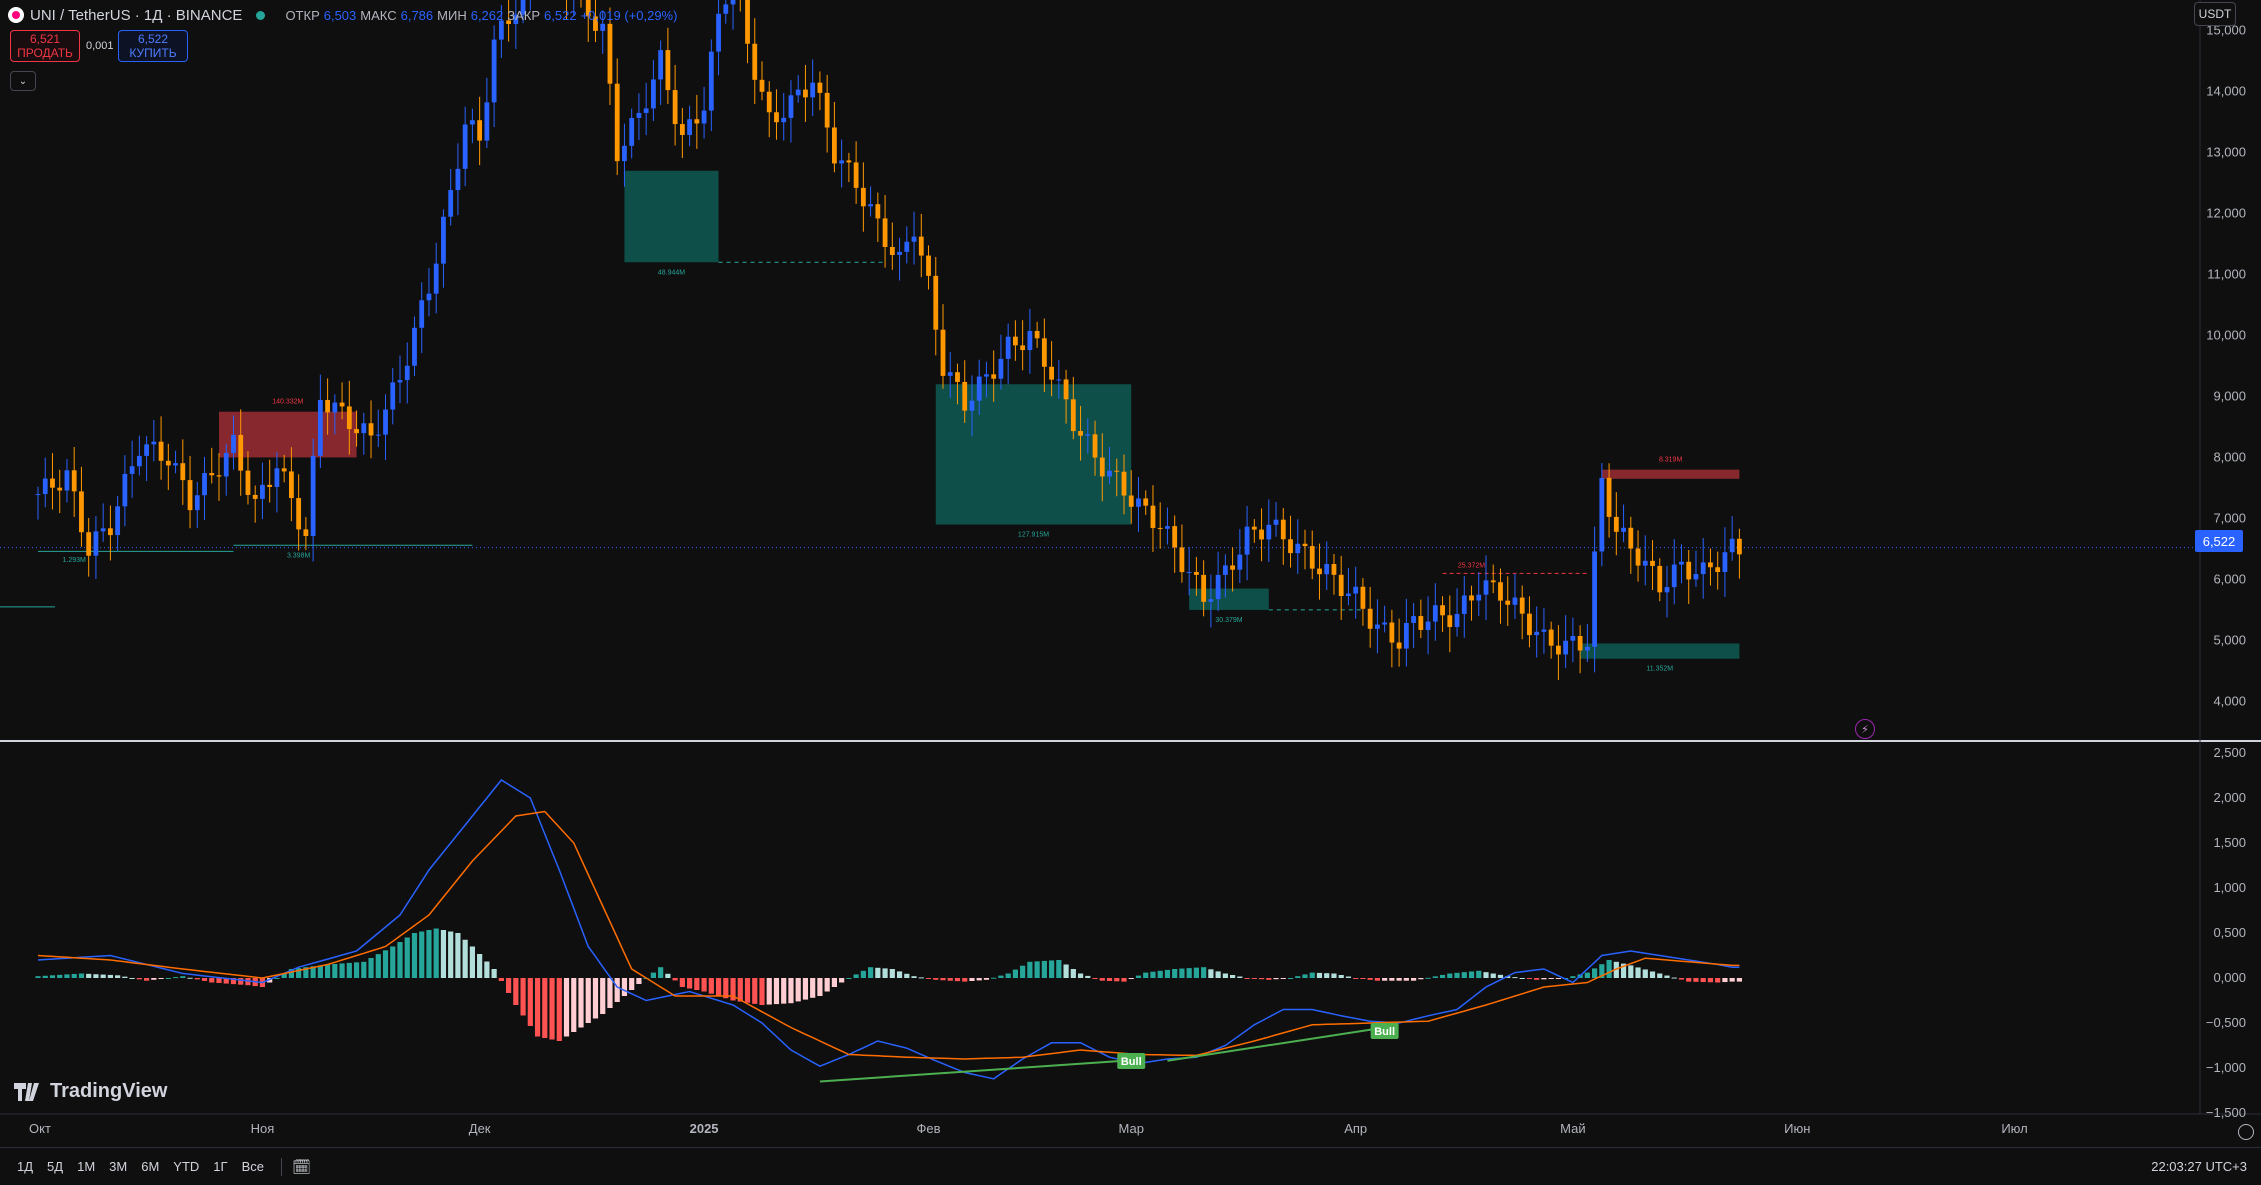  What do you see at coordinates (55, 1166) in the screenshot?
I see `tf-5d: 5Д` at bounding box center [55, 1166].